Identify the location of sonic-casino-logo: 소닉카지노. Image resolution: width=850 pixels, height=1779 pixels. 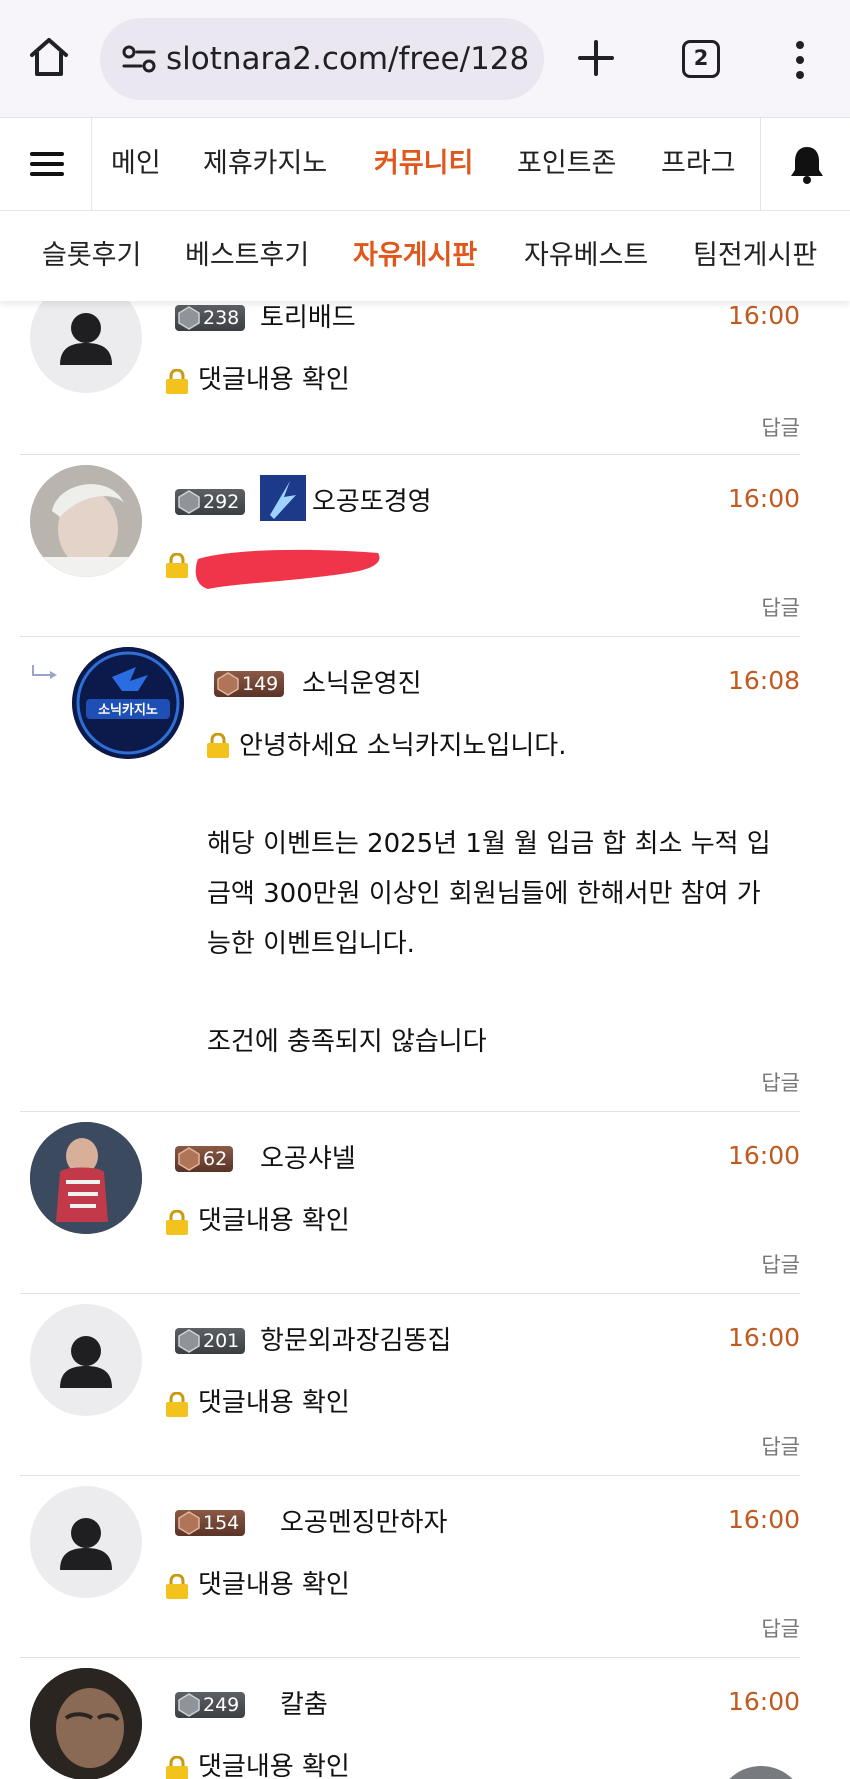
(128, 703).